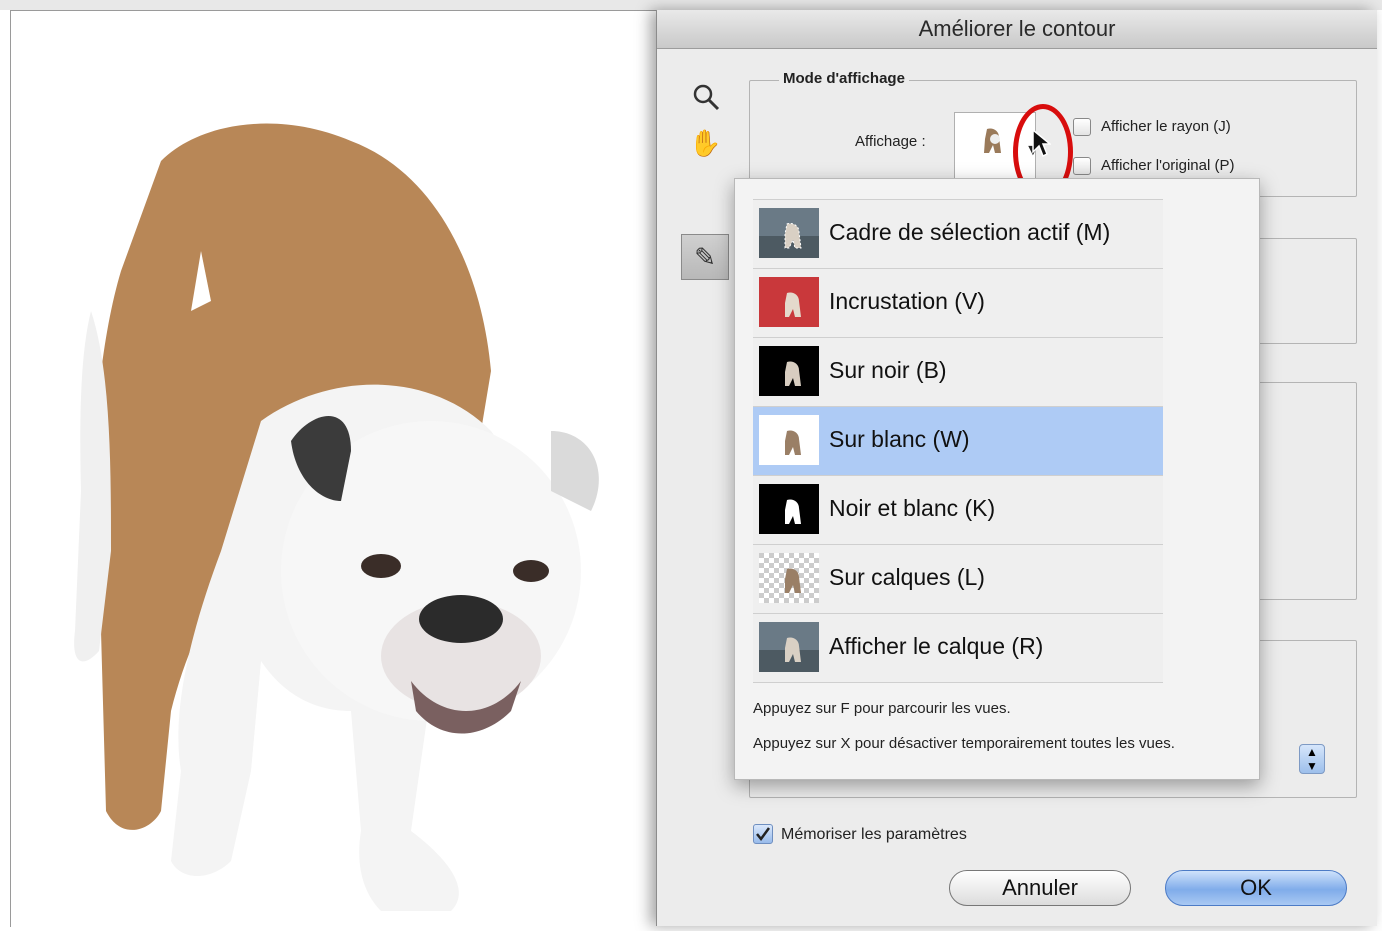  I want to click on hand-icon: ✋, so click(705, 143).